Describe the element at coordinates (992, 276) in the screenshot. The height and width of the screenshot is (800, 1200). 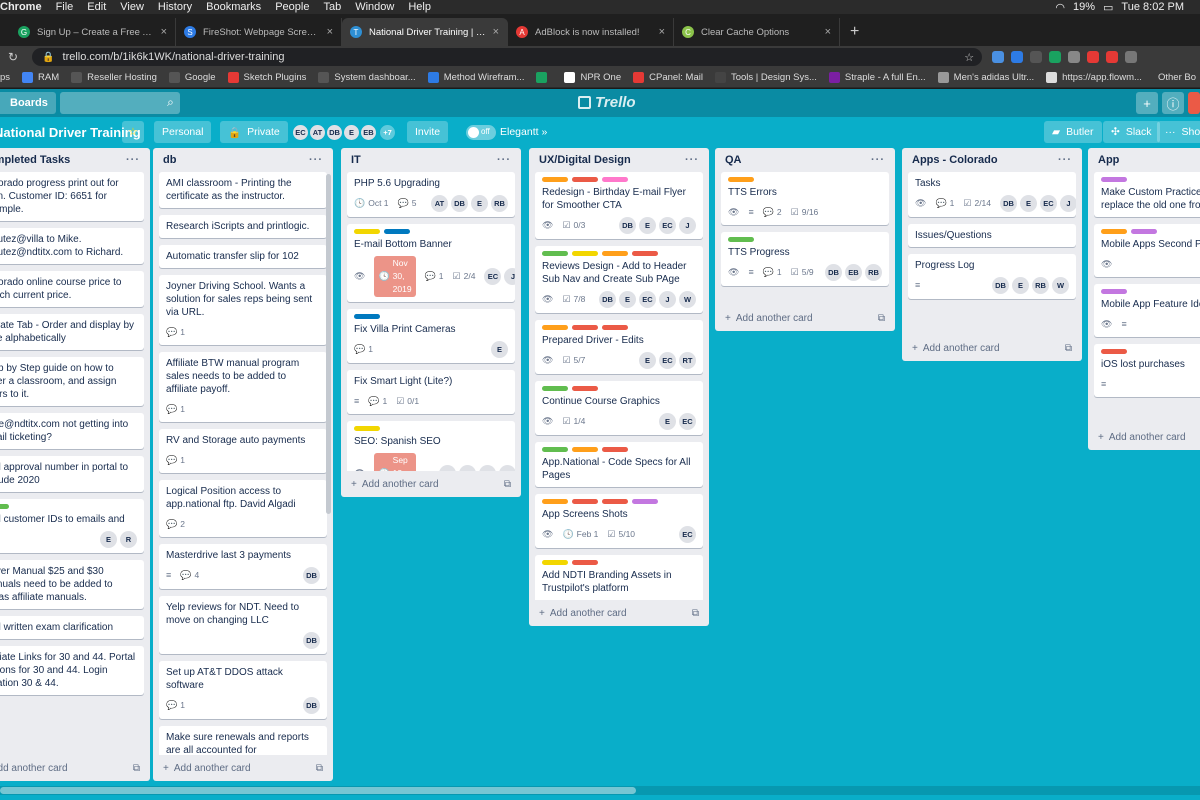
I see `card: Progress Log ≡ DB E RB W` at that location.